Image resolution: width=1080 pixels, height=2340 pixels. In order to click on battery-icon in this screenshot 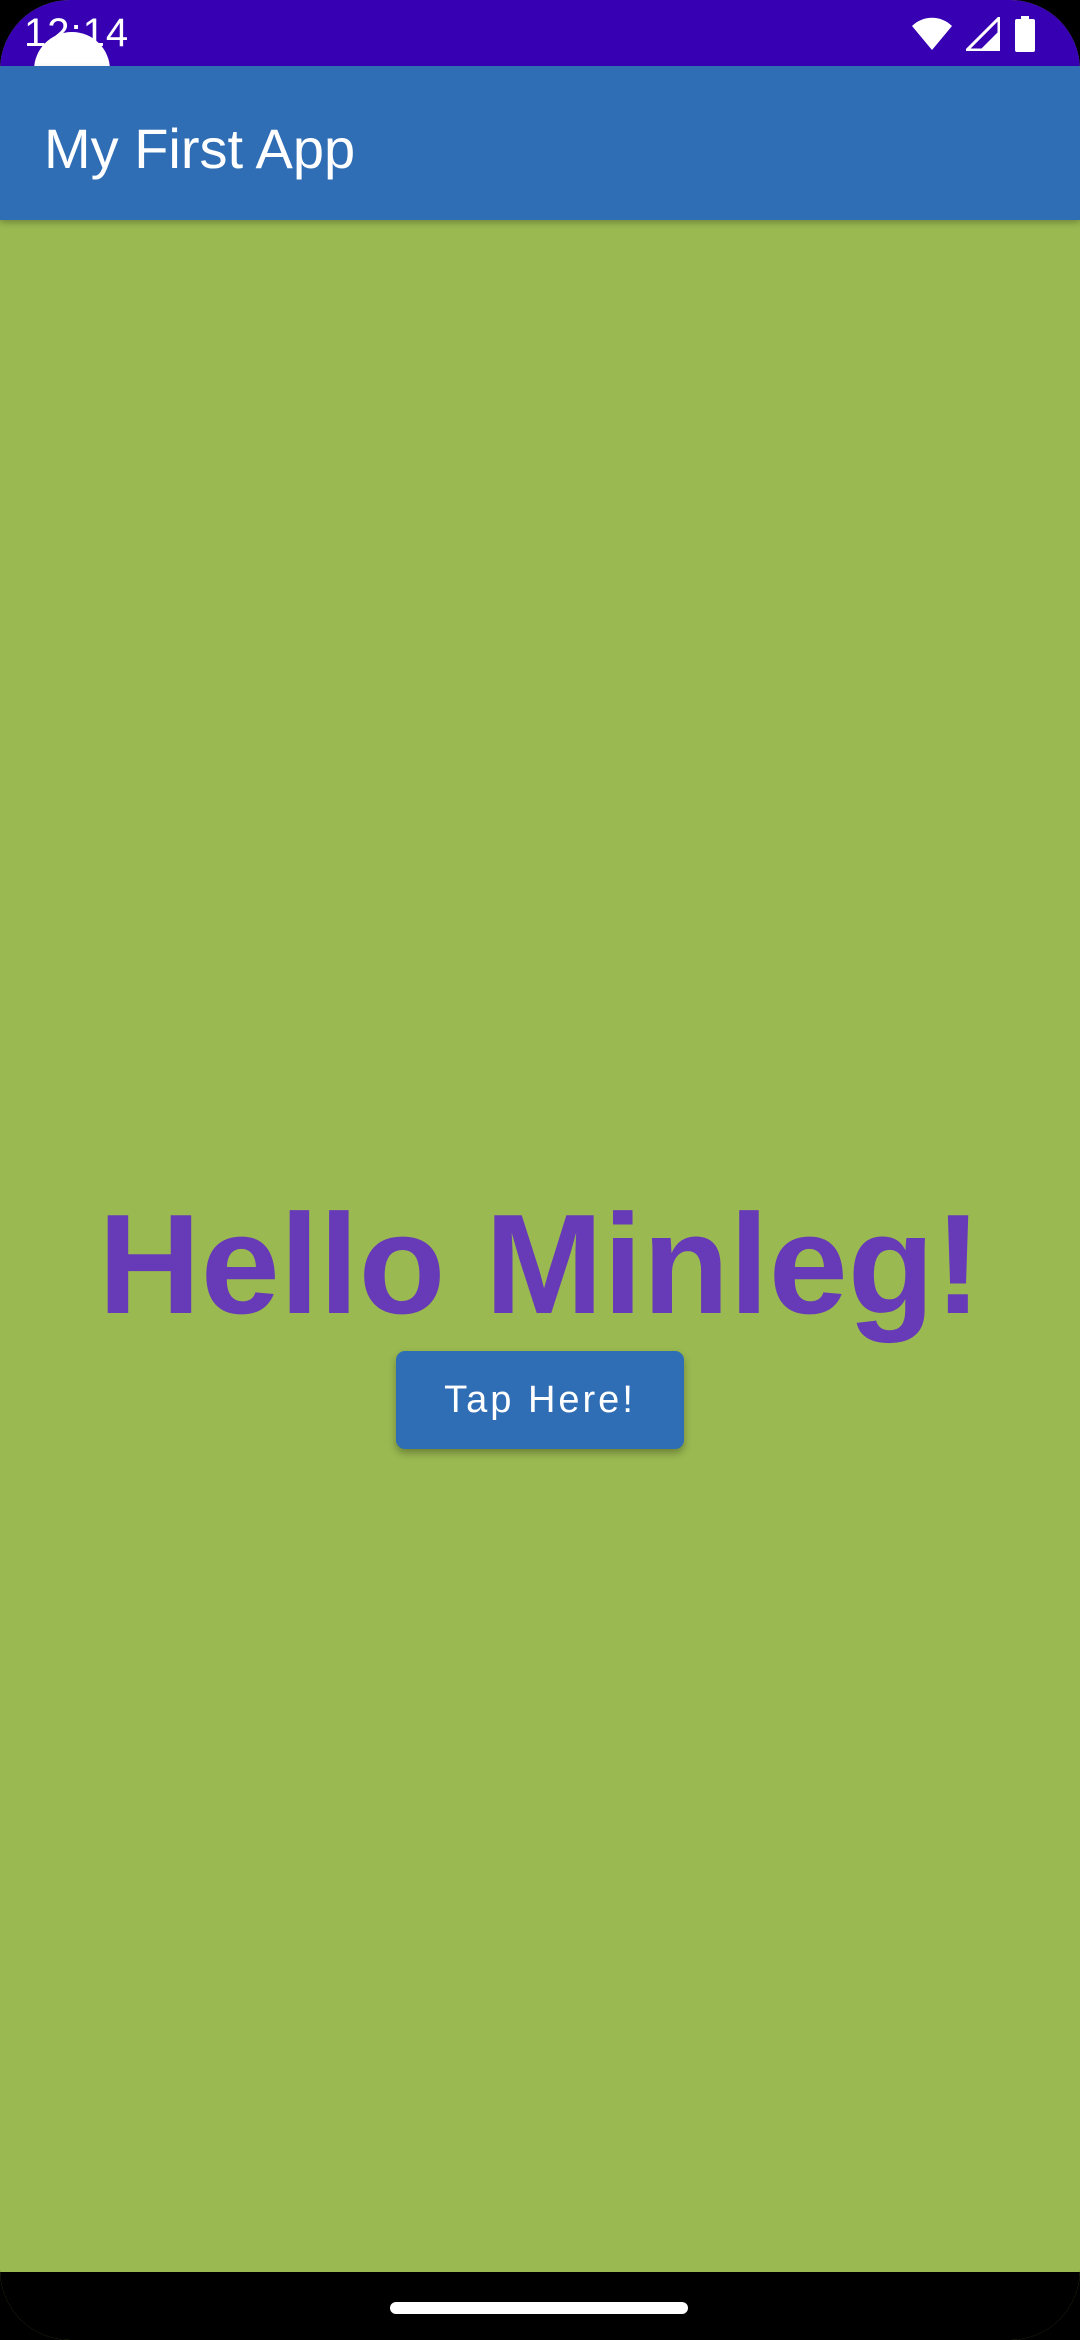, I will do `click(1025, 34)`.